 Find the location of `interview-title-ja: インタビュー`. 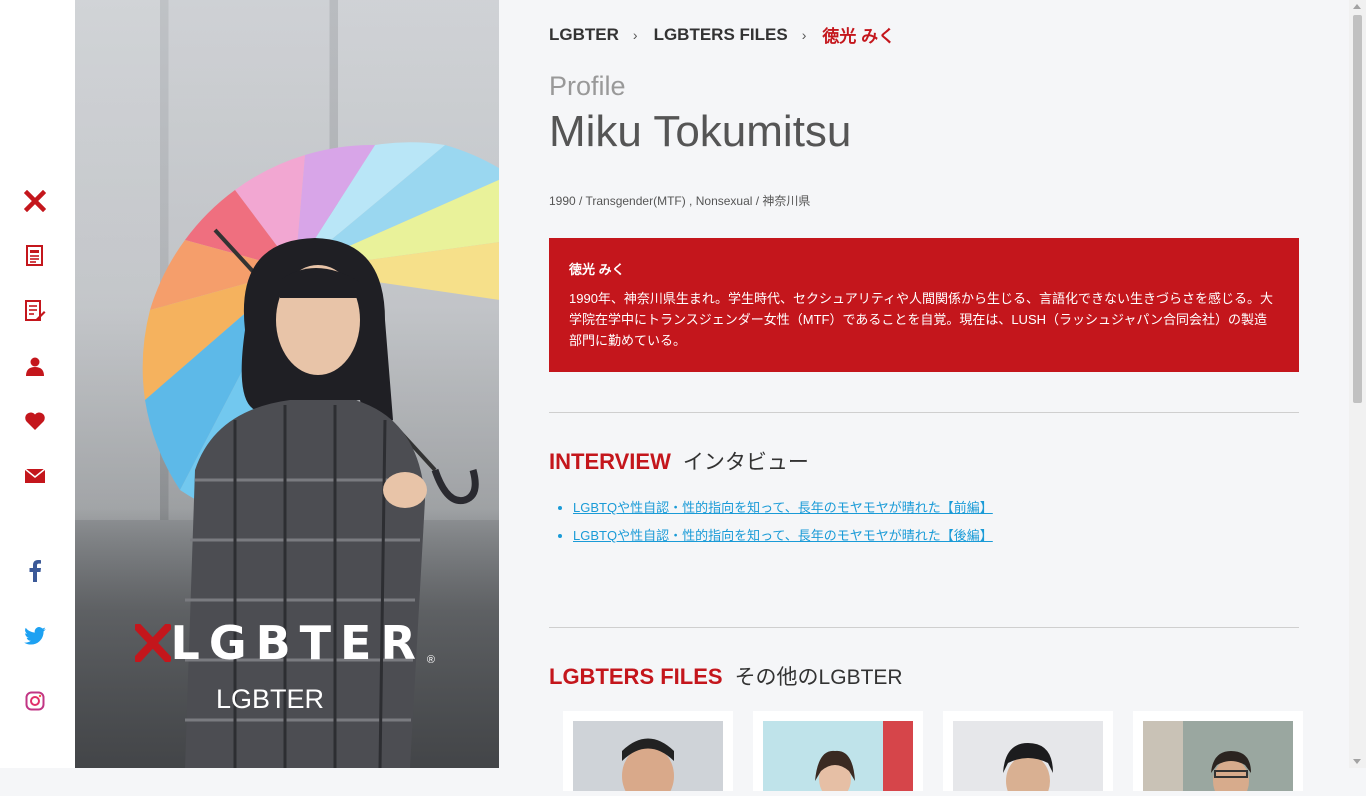

interview-title-ja: インタビュー is located at coordinates (745, 462).